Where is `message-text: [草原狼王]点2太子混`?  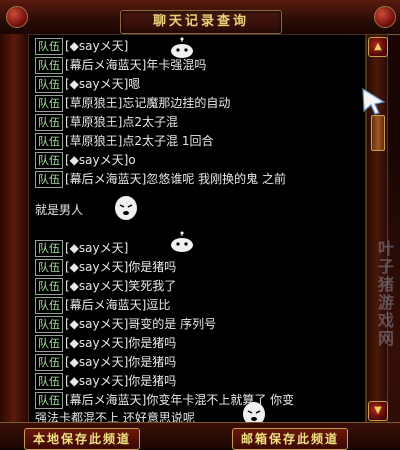
message-text: [草原狼王]点2太子混 is located at coordinates (121, 122).